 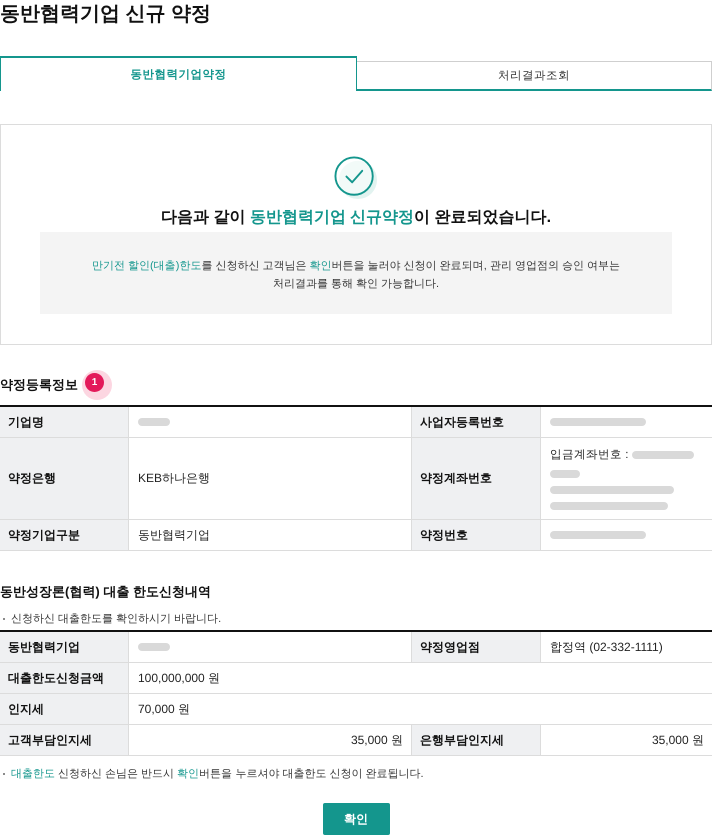 I want to click on confirm-button: 확인, so click(x=356, y=819).